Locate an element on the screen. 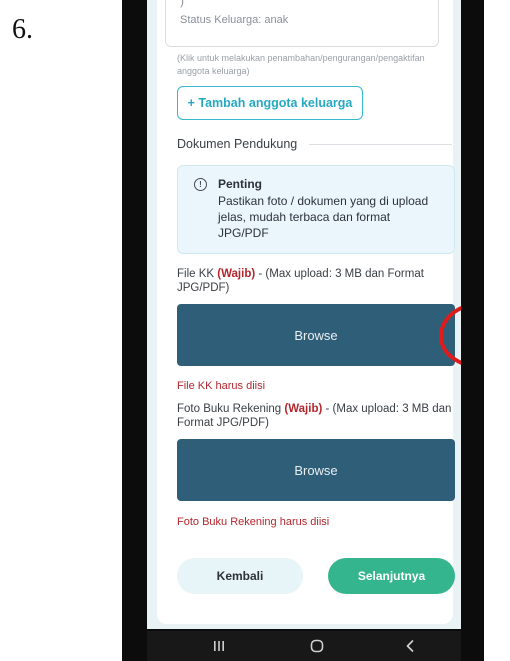 The image size is (510, 661). nav-recent-button is located at coordinates (219, 646).